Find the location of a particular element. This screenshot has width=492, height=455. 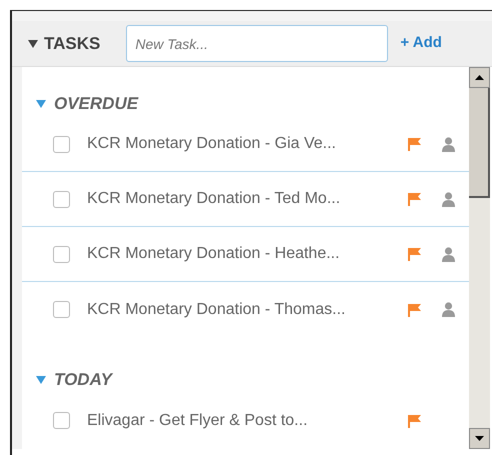

up-arrow-icon is located at coordinates (479, 77).